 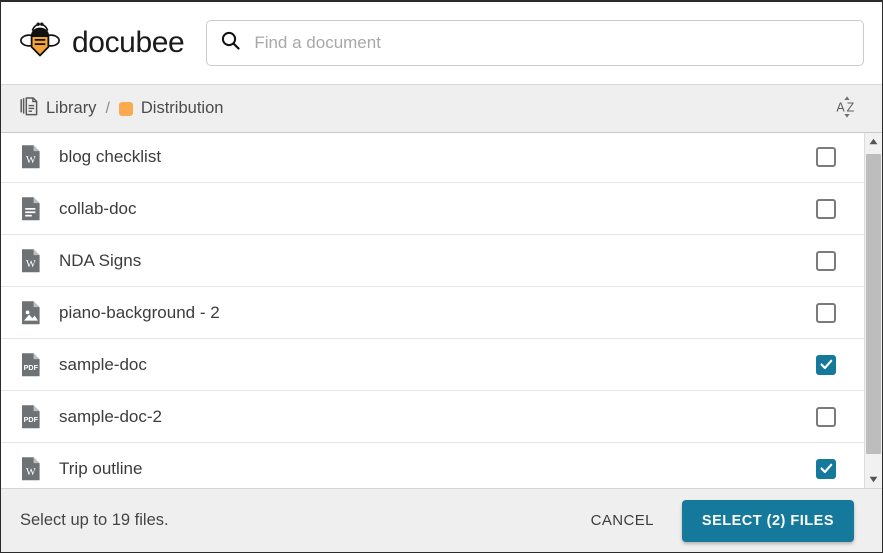 What do you see at coordinates (40, 43) in the screenshot?
I see `bee-icon` at bounding box center [40, 43].